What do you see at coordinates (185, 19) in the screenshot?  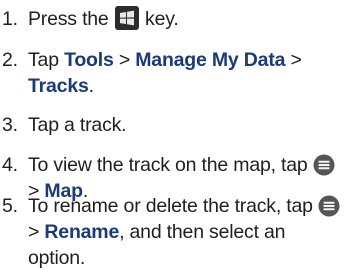 I see `step-text: Press the key.` at bounding box center [185, 19].